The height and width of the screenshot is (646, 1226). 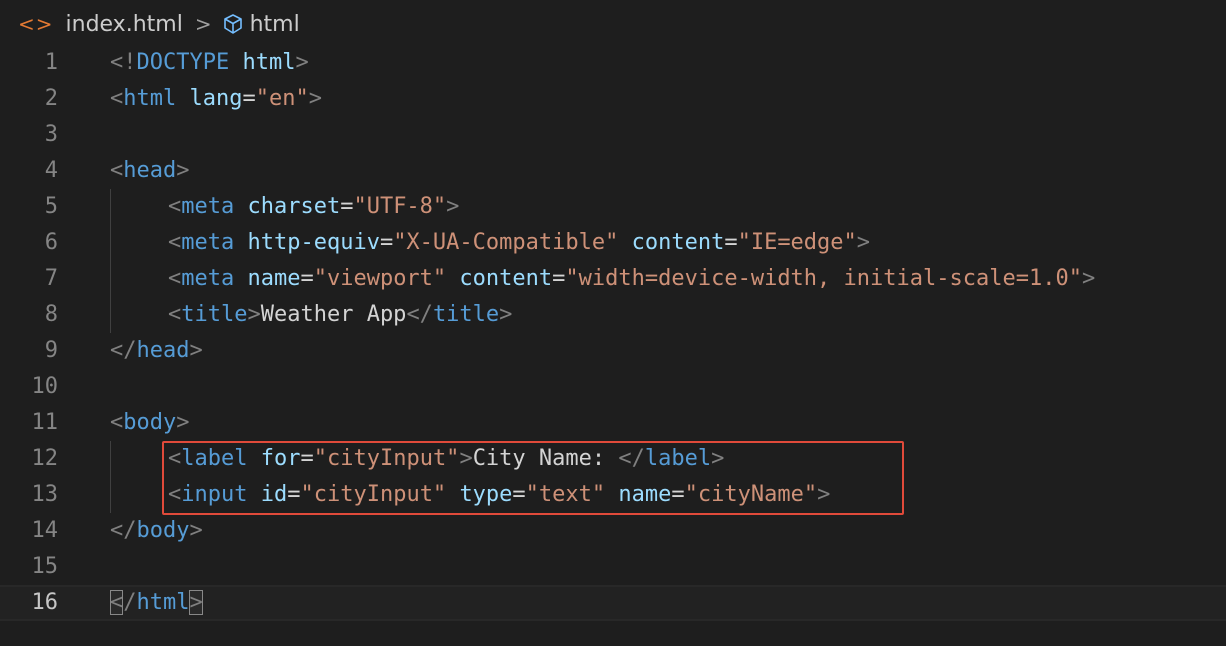 What do you see at coordinates (613, 99) in the screenshot?
I see `code-line: 2 <html lang="en">` at bounding box center [613, 99].